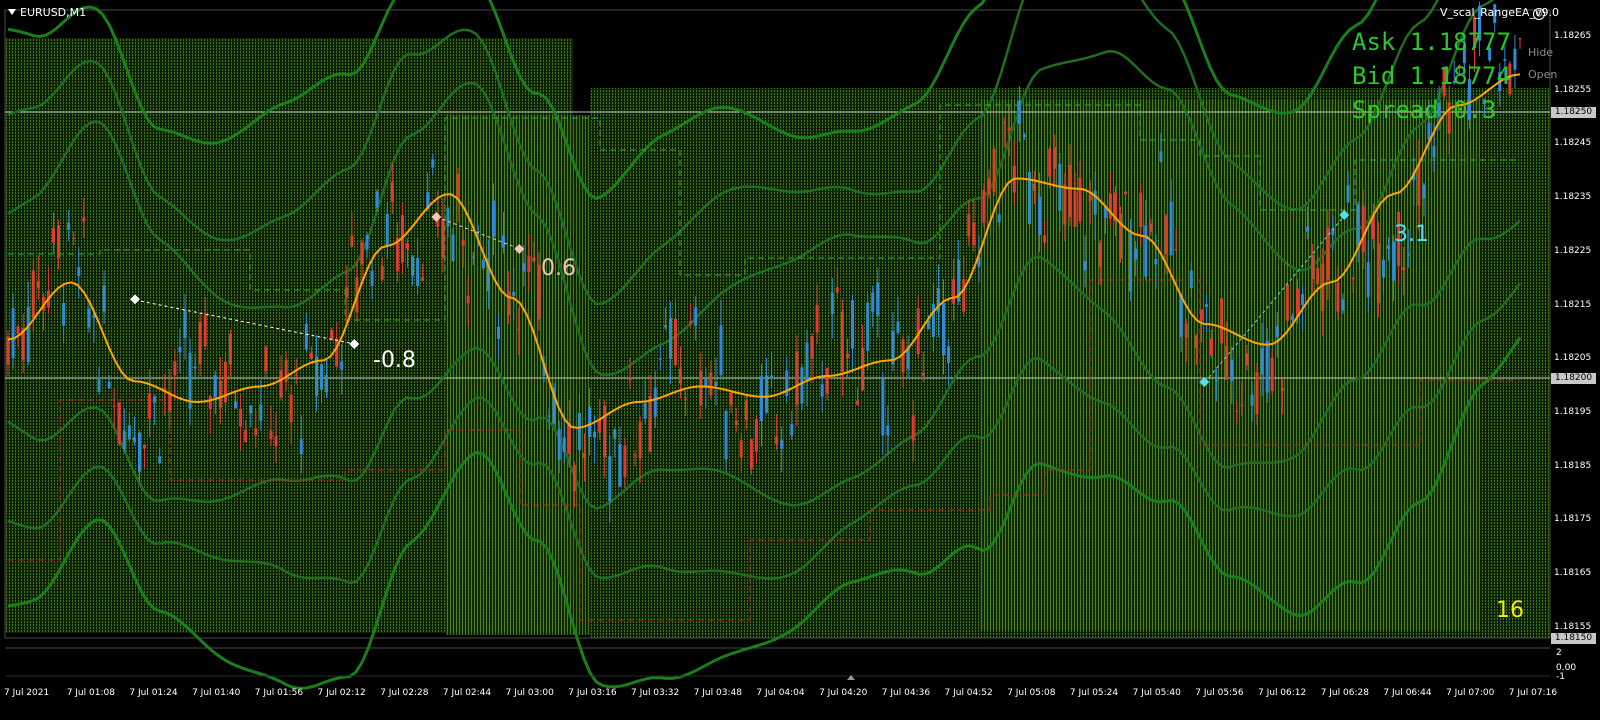 This screenshot has height=720, width=1600. Describe the element at coordinates (12, 12) in the screenshot. I see `caret-down-icon` at that location.